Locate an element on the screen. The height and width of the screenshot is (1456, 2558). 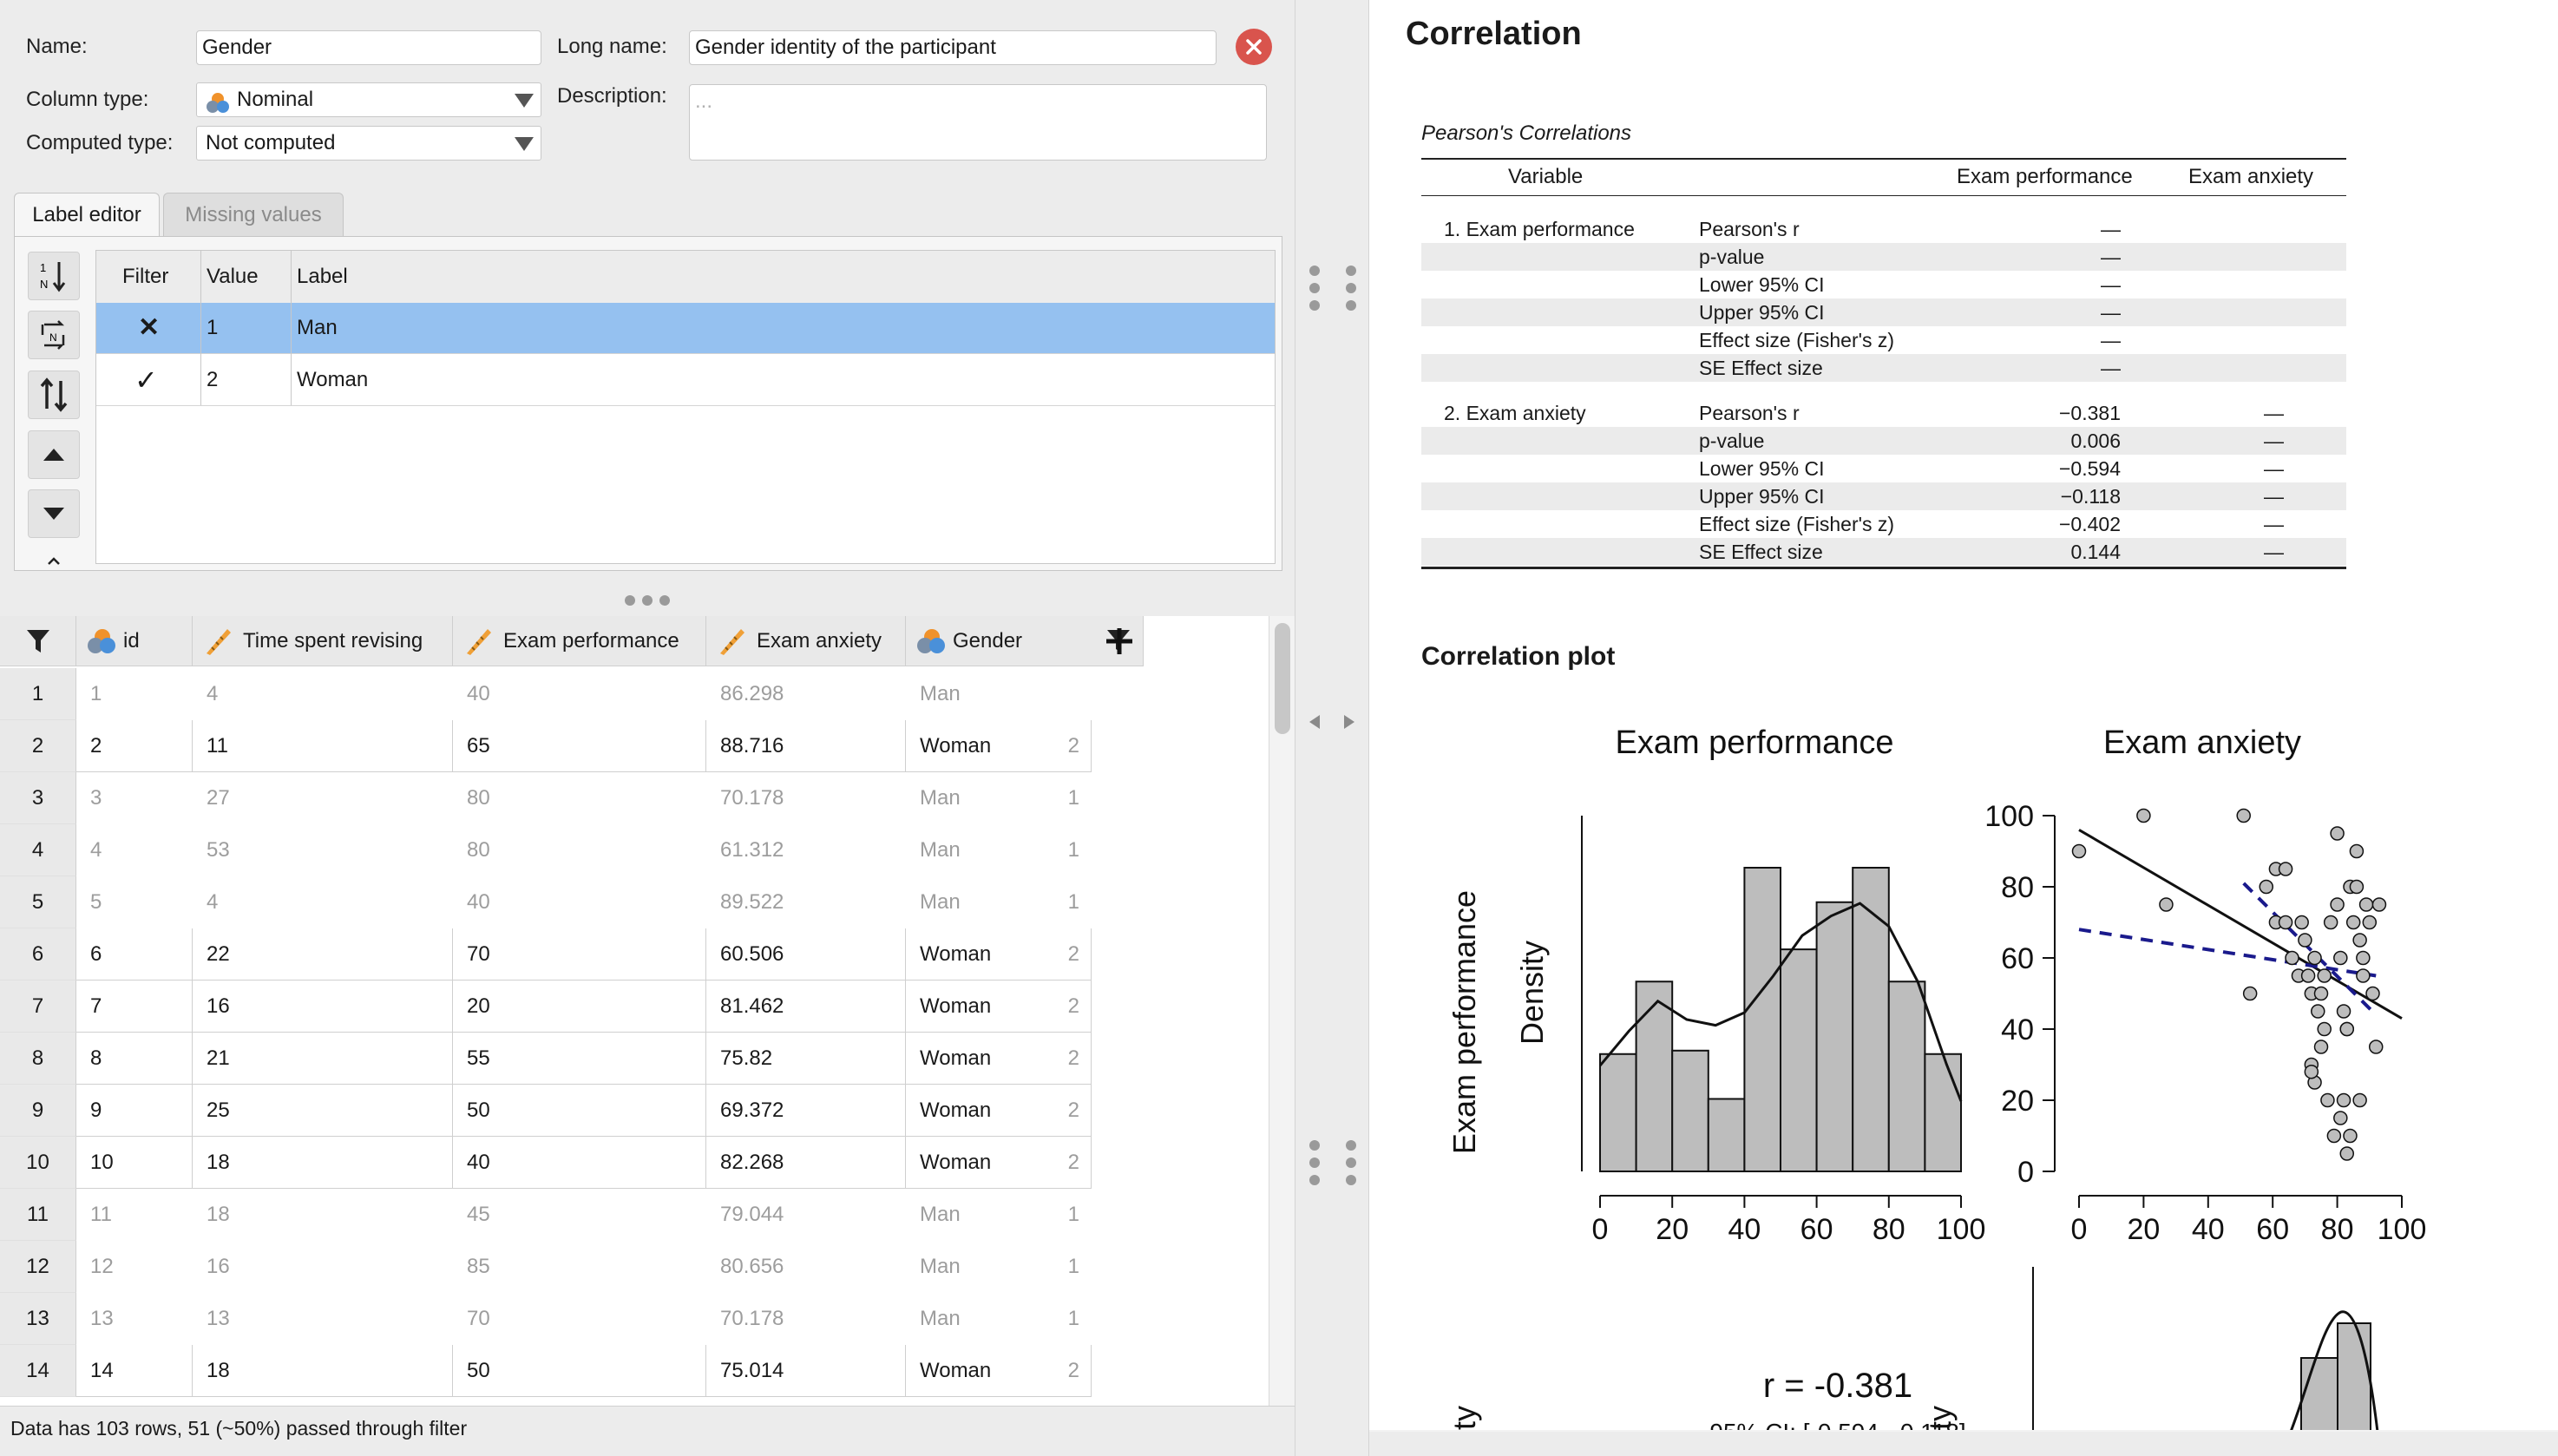
cell-rev: 11 is located at coordinates (323, 746).